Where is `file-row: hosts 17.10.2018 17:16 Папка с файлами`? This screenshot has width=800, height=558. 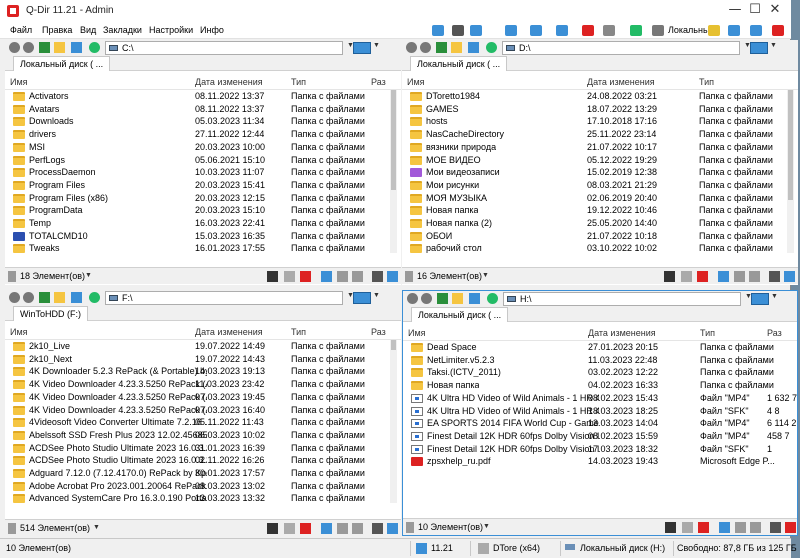 file-row: hosts 17.10.2018 17:16 Папка с файлами is located at coordinates (600, 121).